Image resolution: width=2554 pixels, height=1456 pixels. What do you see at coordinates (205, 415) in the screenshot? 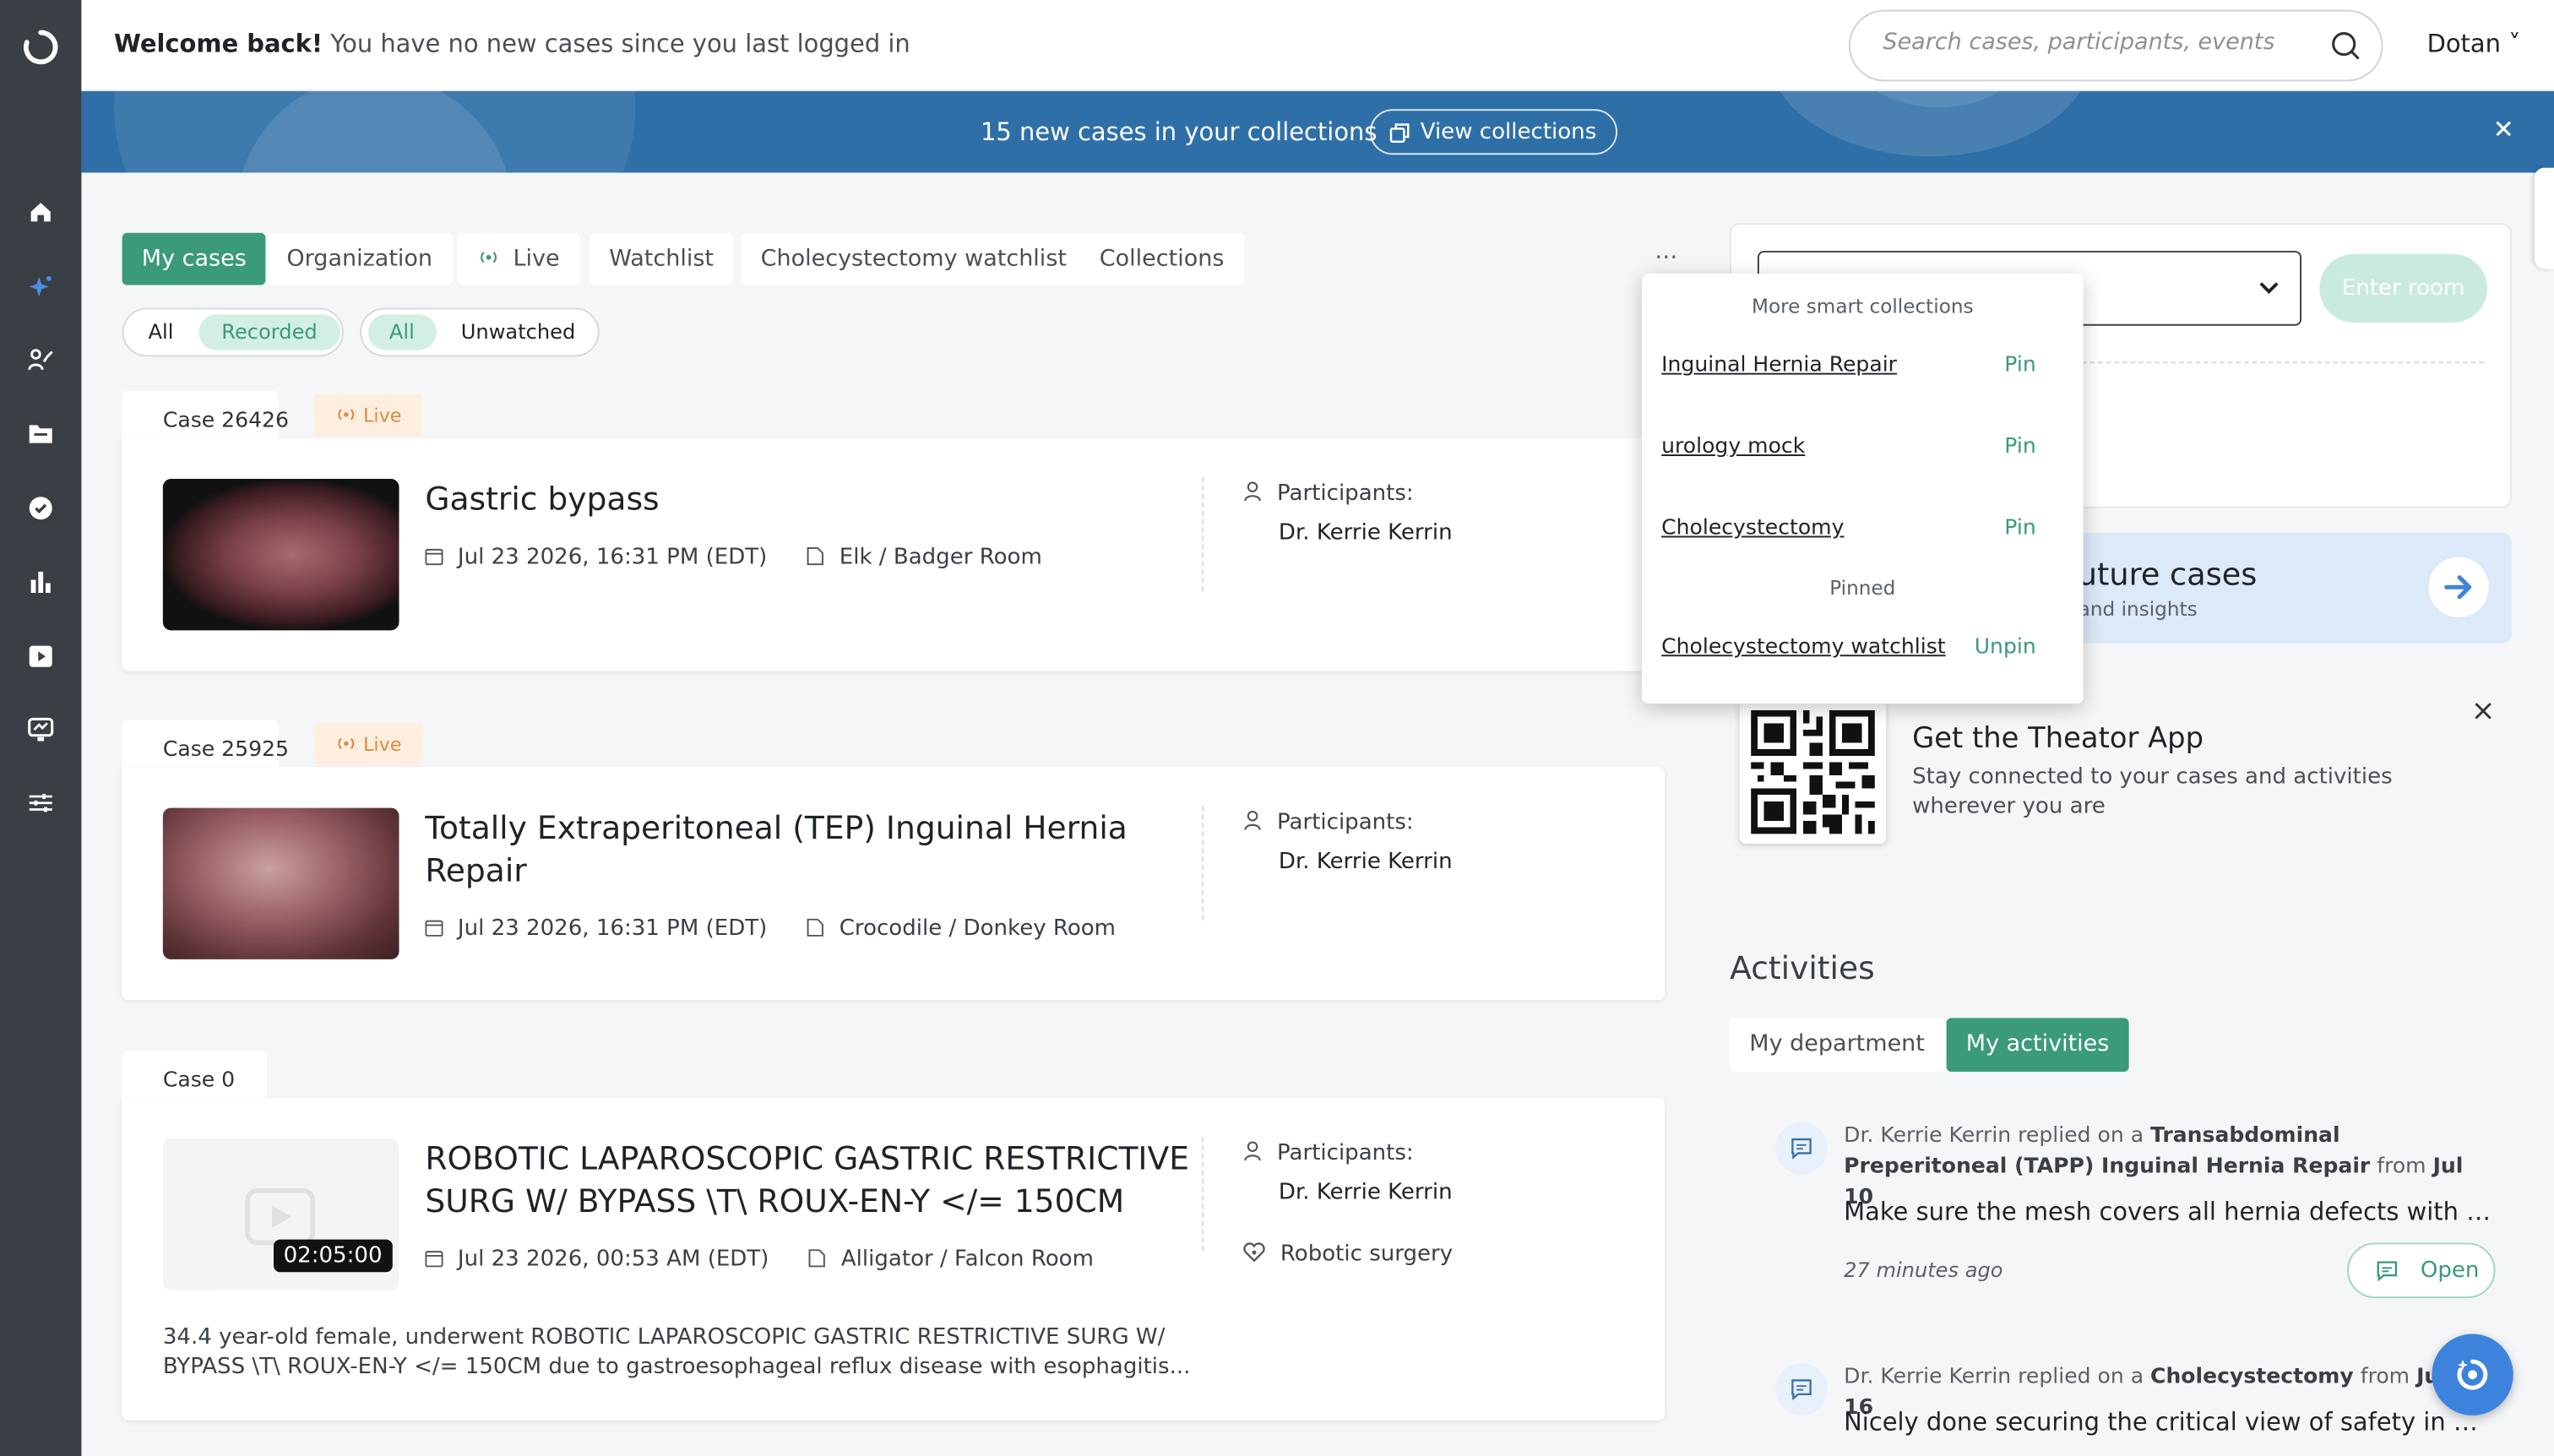
I see `case-label: Case 26426` at bounding box center [205, 415].